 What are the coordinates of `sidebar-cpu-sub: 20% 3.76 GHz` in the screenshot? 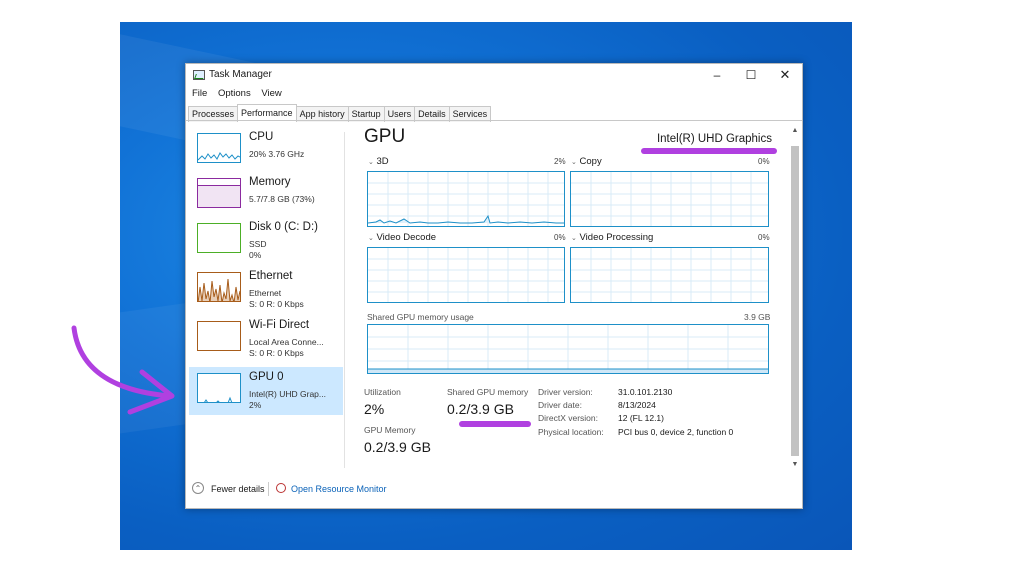 It's located at (277, 154).